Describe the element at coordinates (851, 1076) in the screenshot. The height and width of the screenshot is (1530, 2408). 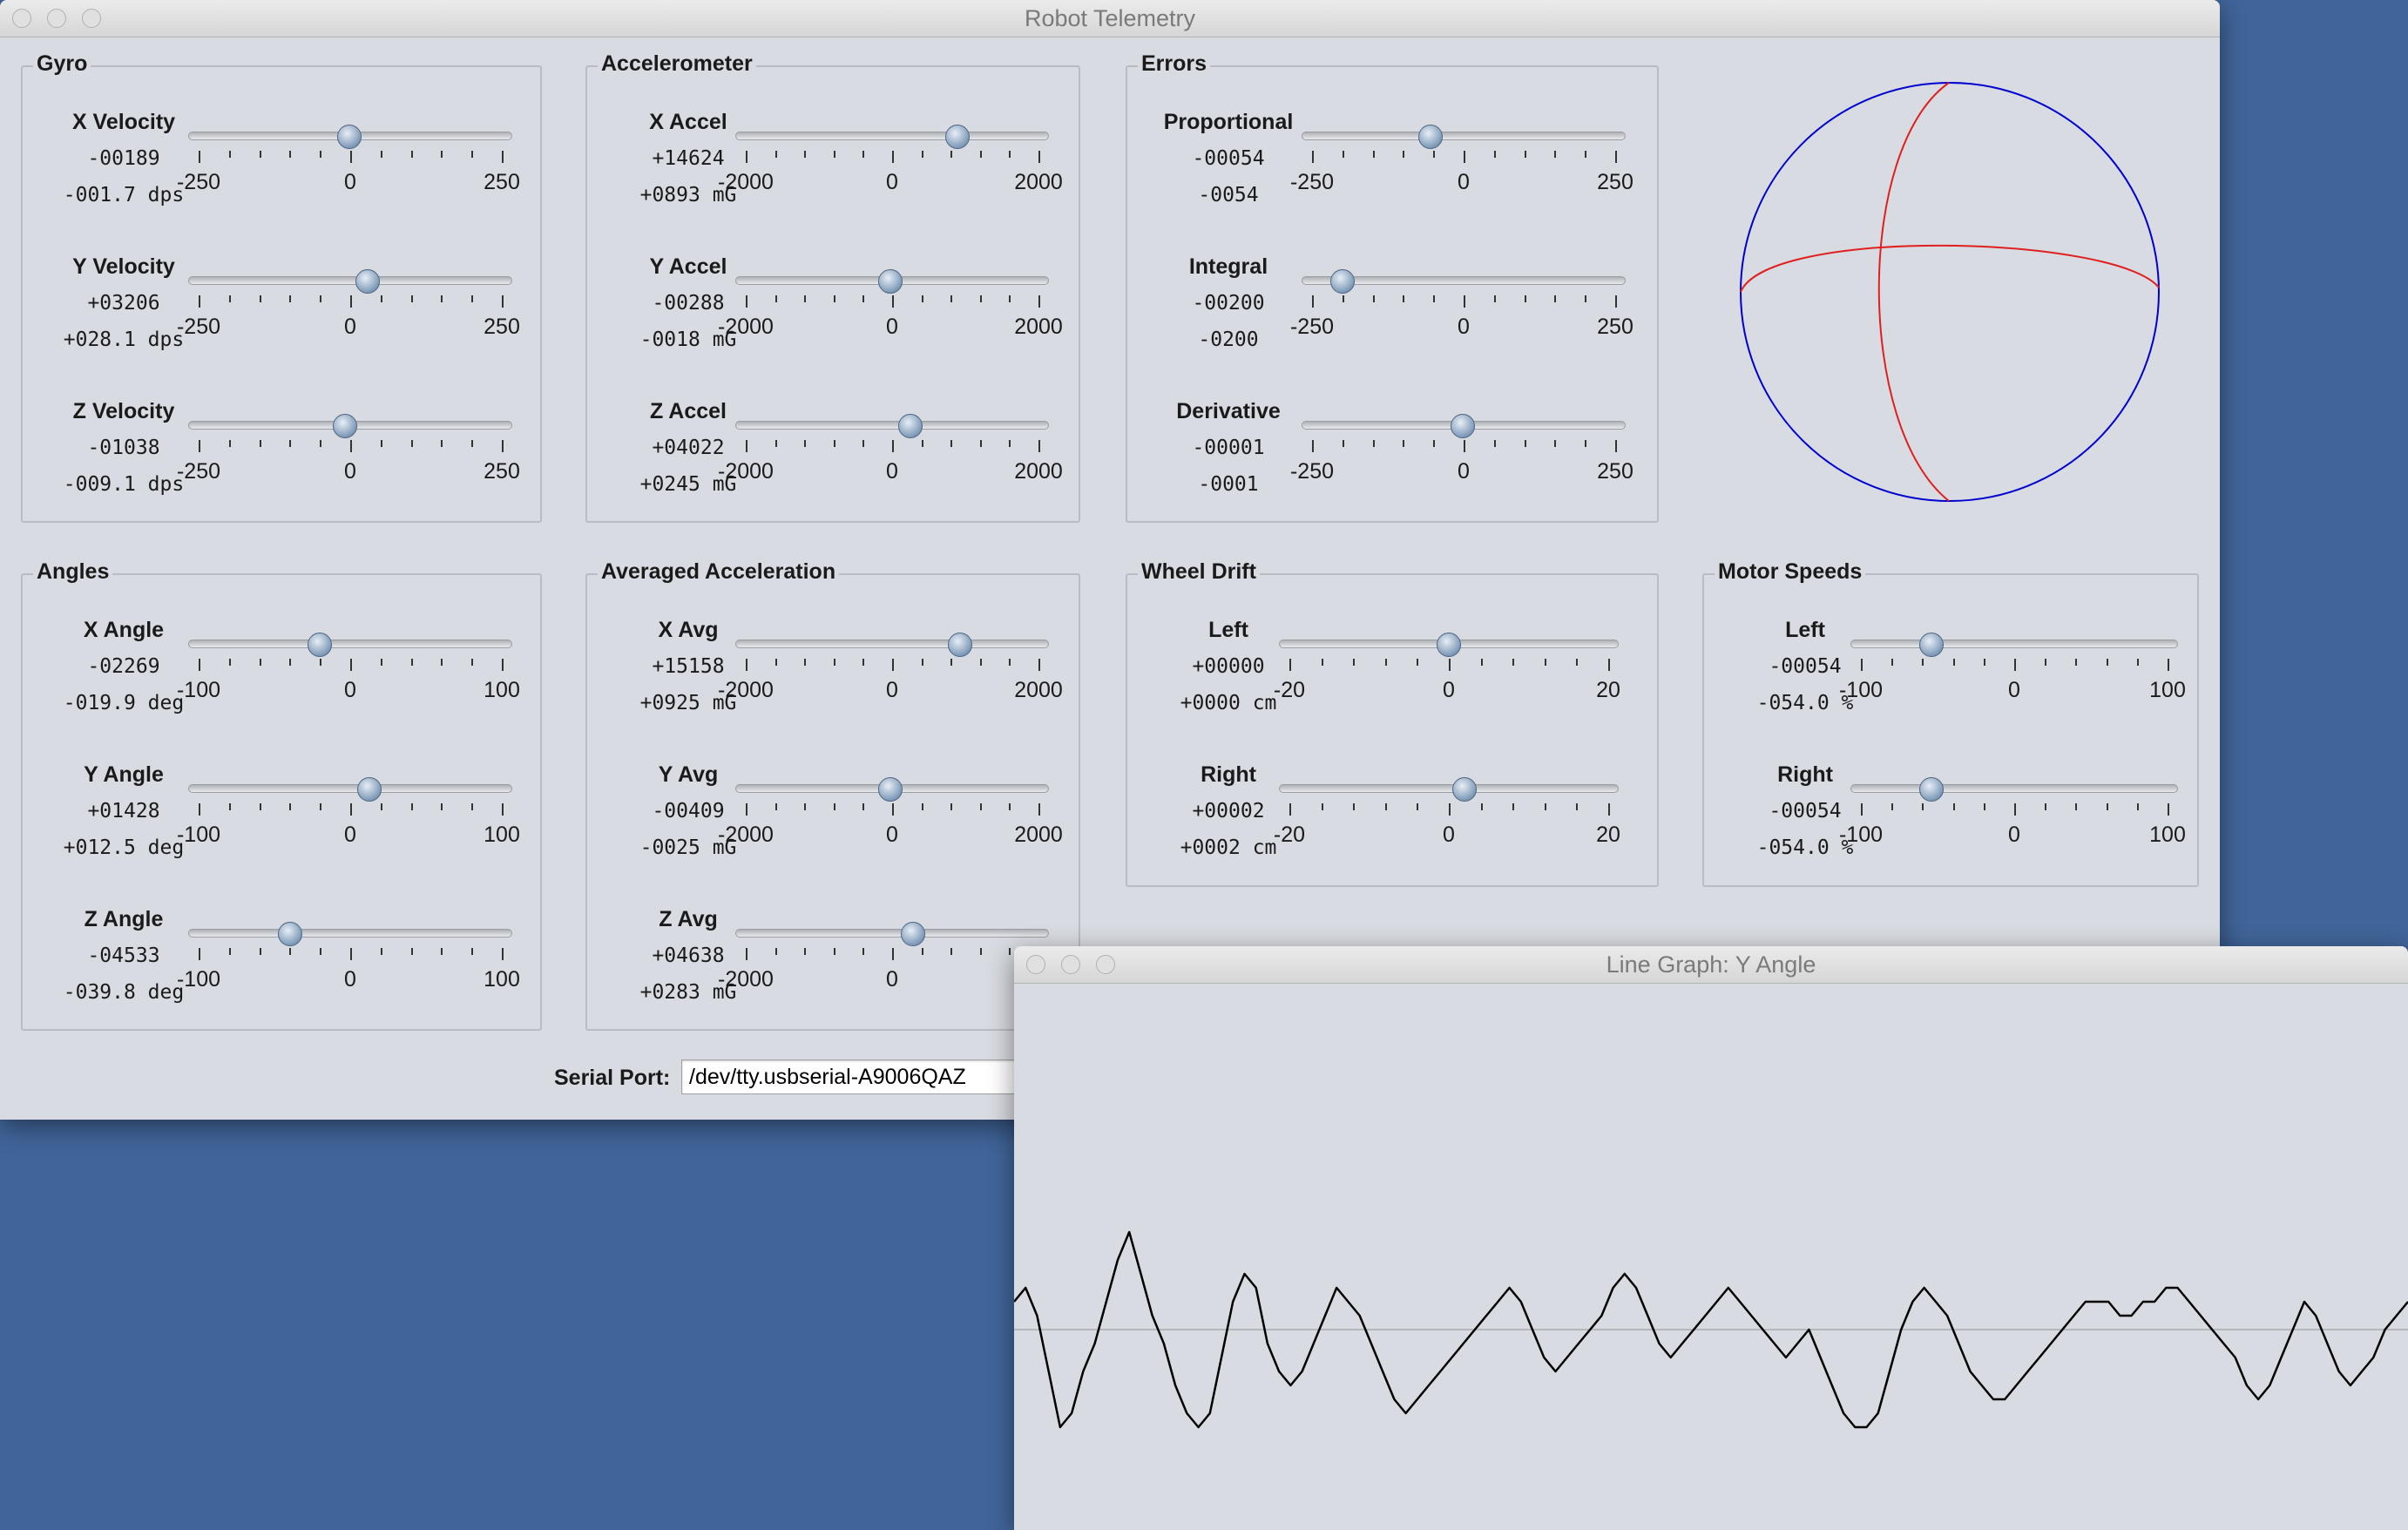
I see `serial-port-input` at that location.